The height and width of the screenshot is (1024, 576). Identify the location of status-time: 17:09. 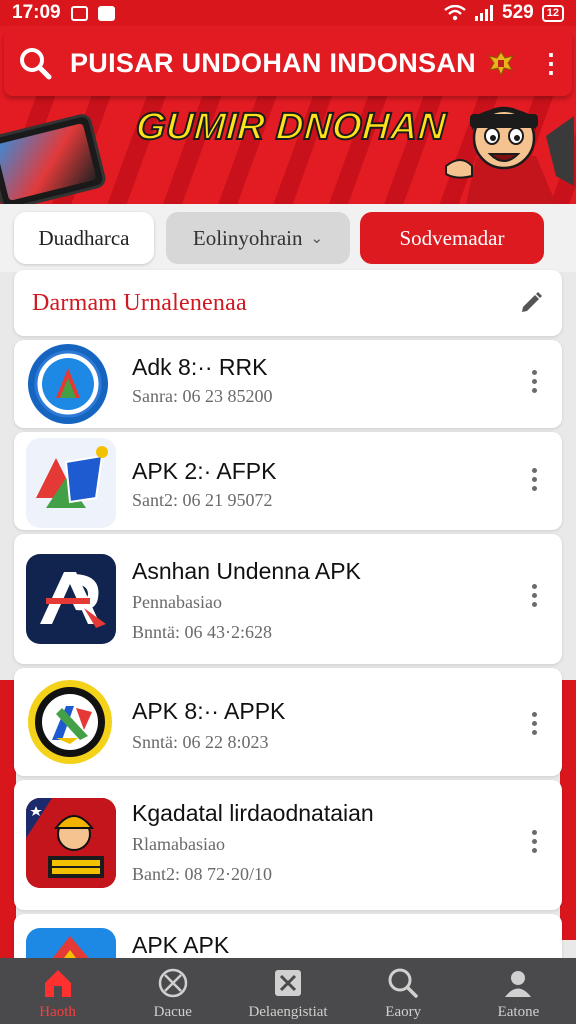
(36, 12).